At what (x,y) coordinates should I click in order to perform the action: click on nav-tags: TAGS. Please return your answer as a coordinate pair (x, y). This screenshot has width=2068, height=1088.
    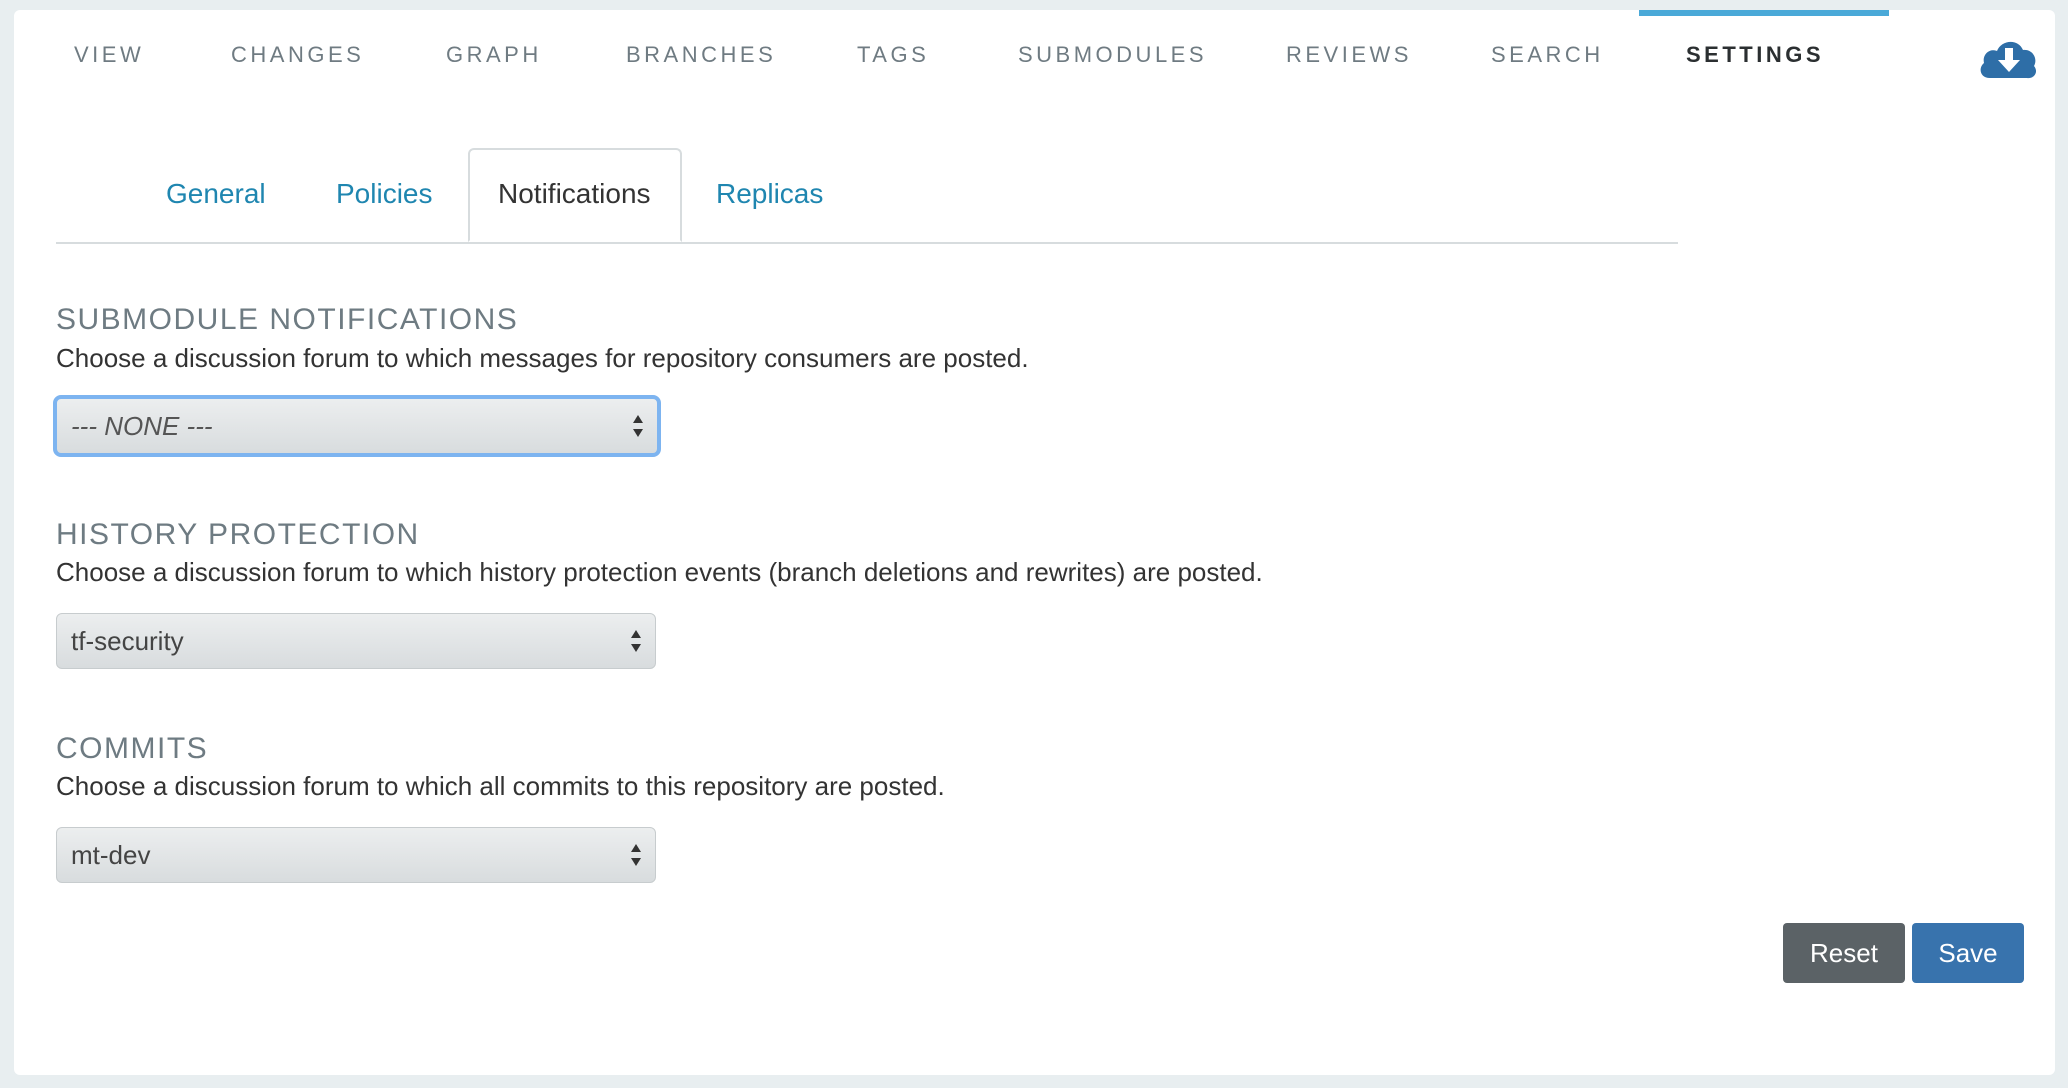
    Looking at the image, I should click on (893, 55).